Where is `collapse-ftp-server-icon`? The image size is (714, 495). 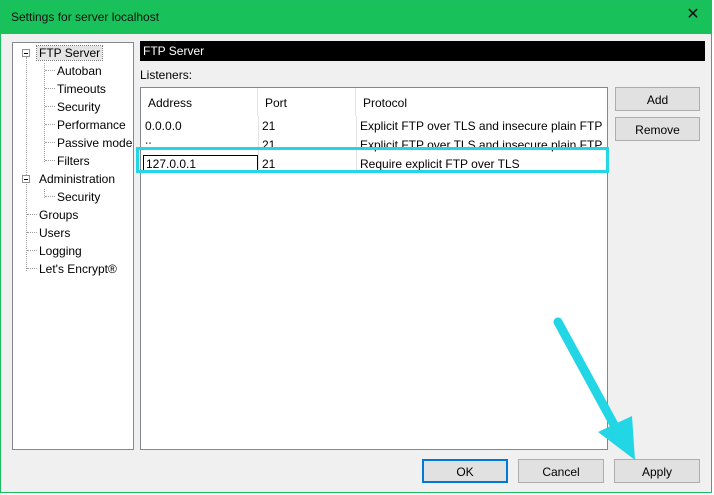
collapse-ftp-server-icon is located at coordinates (26, 53).